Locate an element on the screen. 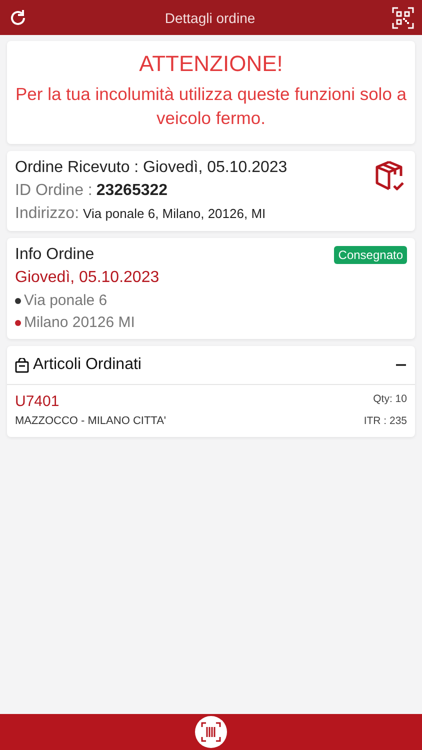  order-info-title: Info Ordine is located at coordinates (54, 255).